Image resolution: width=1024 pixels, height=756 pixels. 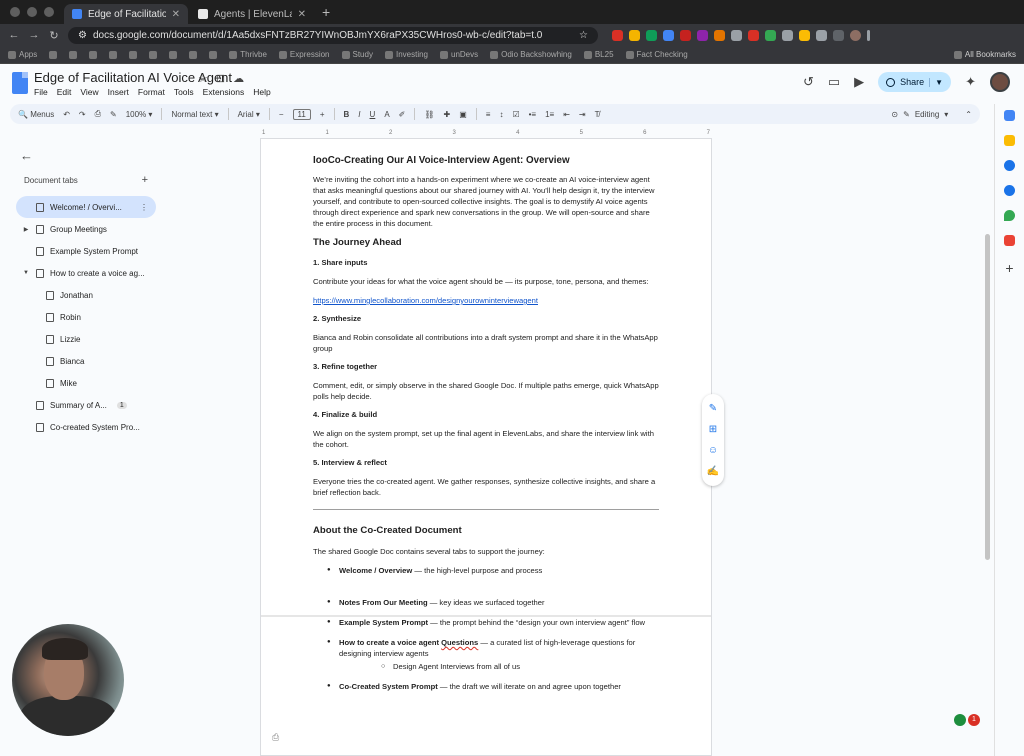 What do you see at coordinates (304, 54) in the screenshot?
I see `bookmark-item: Expression` at bounding box center [304, 54].